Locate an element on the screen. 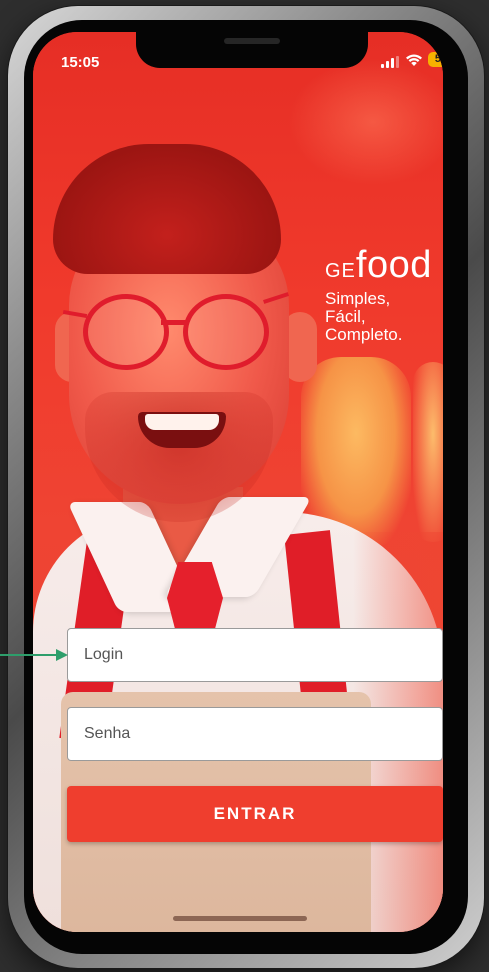  status-time: 15:05 is located at coordinates (80, 62).